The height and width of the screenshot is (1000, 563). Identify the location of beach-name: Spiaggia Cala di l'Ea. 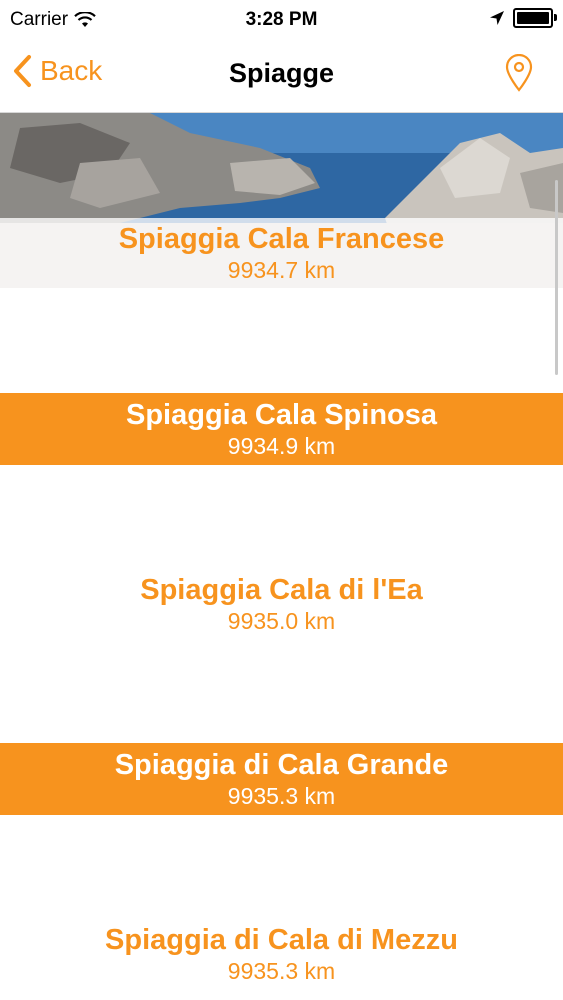
(281, 589).